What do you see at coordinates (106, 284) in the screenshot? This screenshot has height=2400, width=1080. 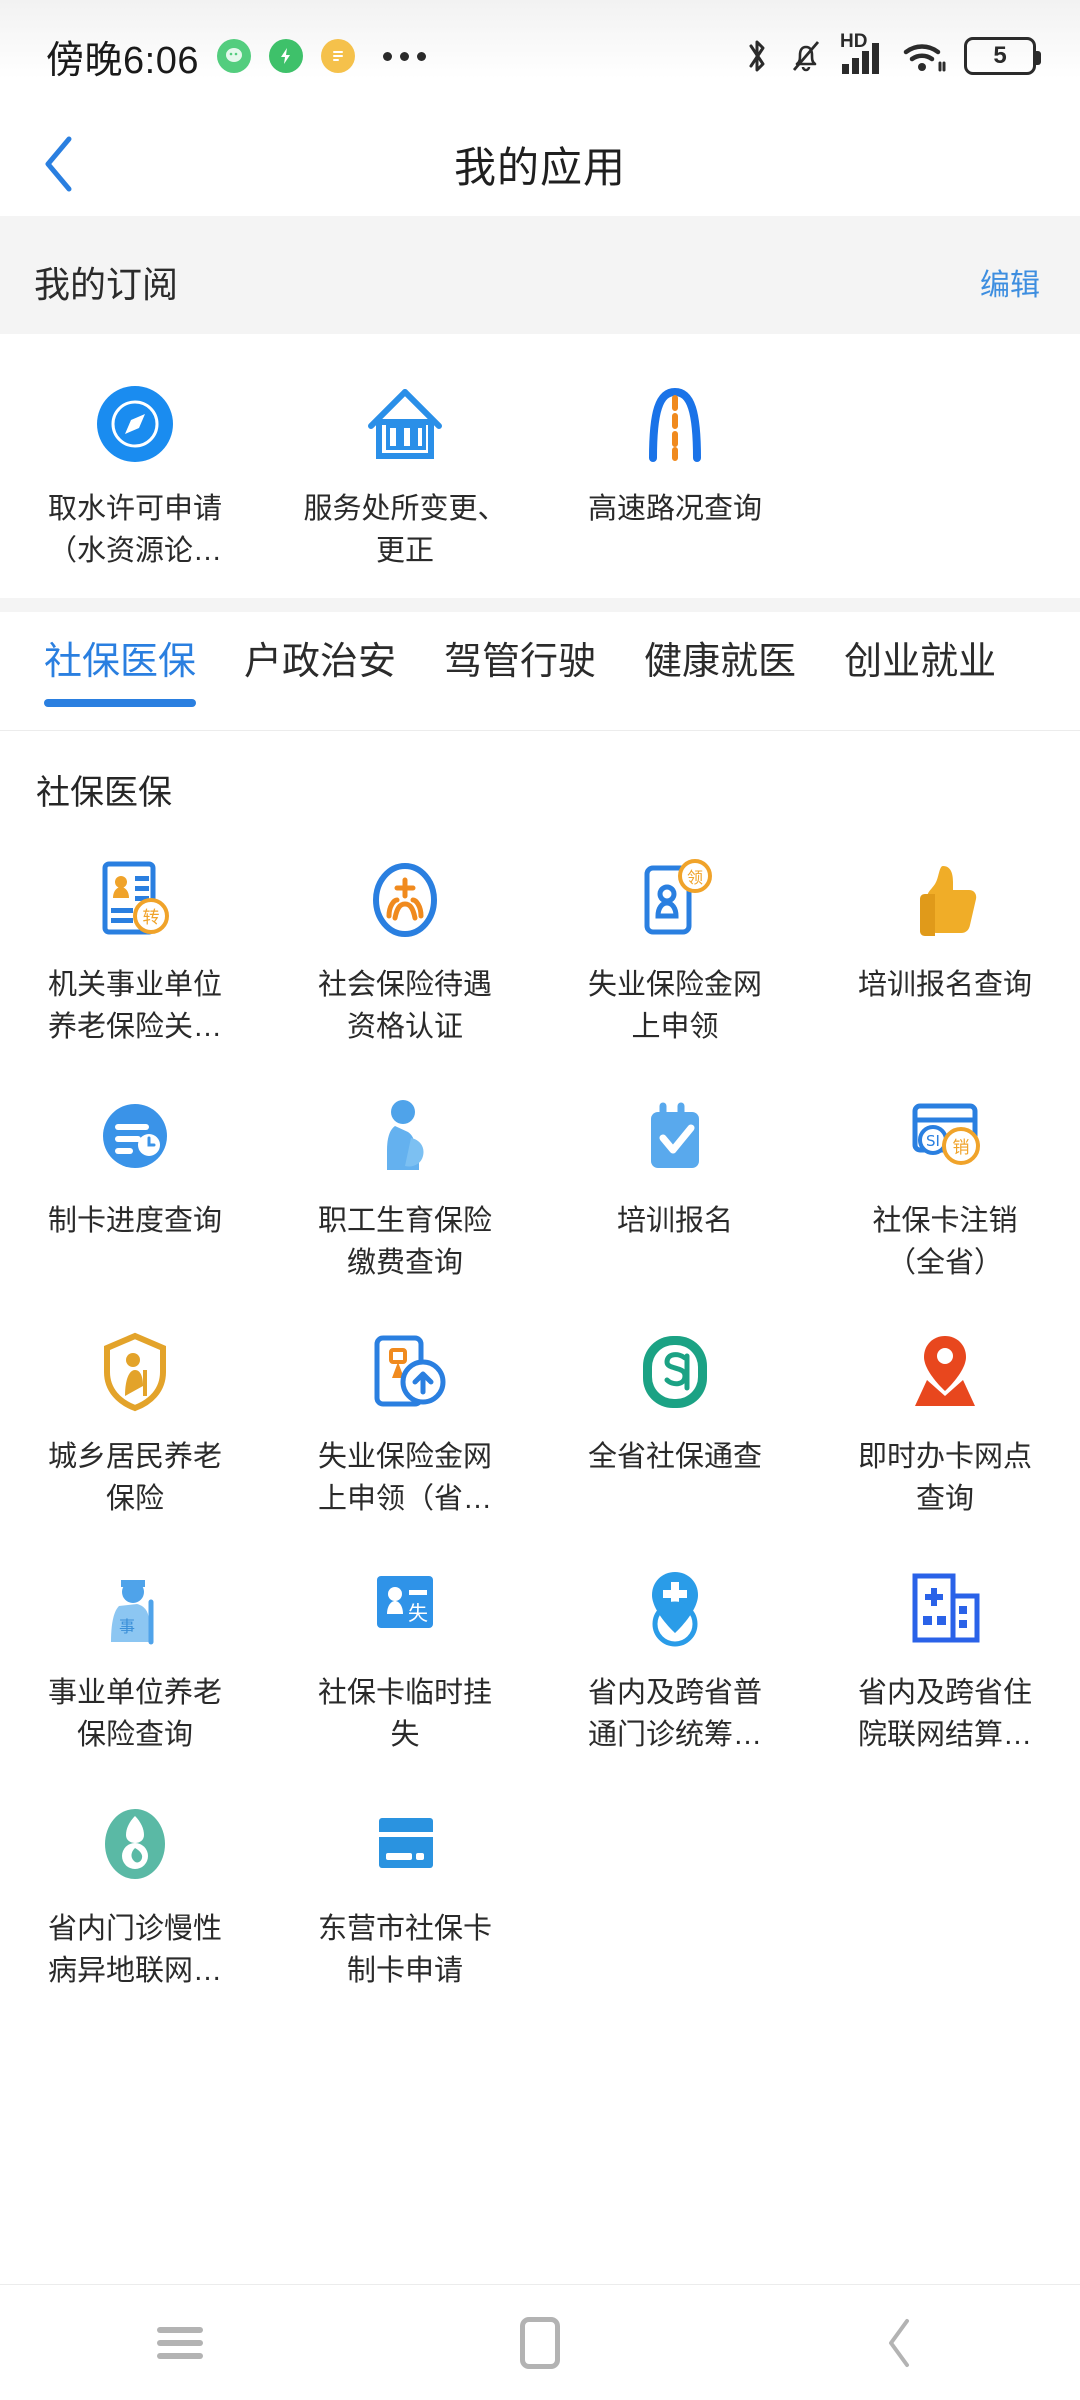 I see `subscription-title: 我的订阅` at bounding box center [106, 284].